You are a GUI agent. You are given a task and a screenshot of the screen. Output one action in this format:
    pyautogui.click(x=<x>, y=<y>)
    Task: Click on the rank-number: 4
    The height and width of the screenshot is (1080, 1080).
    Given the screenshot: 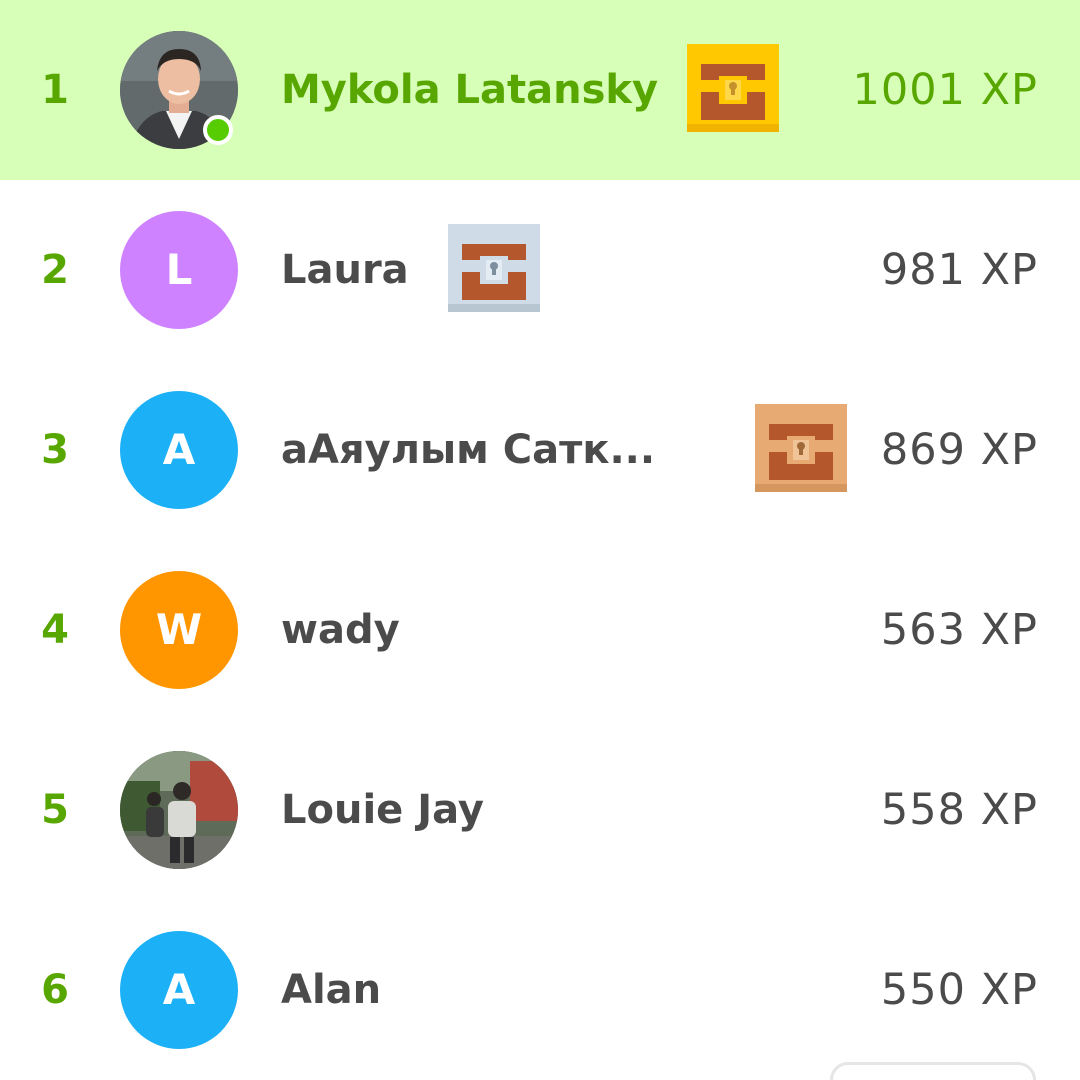 What is the action you would take?
    pyautogui.click(x=55, y=630)
    